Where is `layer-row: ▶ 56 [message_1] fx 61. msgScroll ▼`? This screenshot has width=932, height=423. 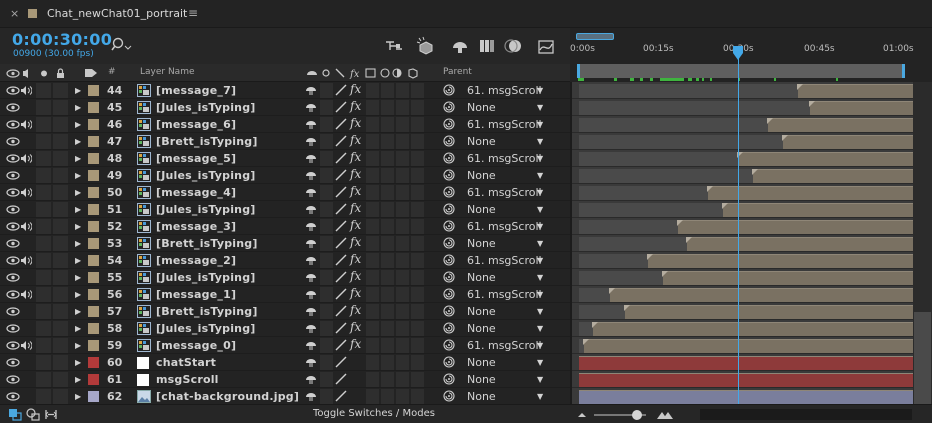 layer-row: ▶ 56 [message_1] fx 61. msgScroll ▼ is located at coordinates (285, 294).